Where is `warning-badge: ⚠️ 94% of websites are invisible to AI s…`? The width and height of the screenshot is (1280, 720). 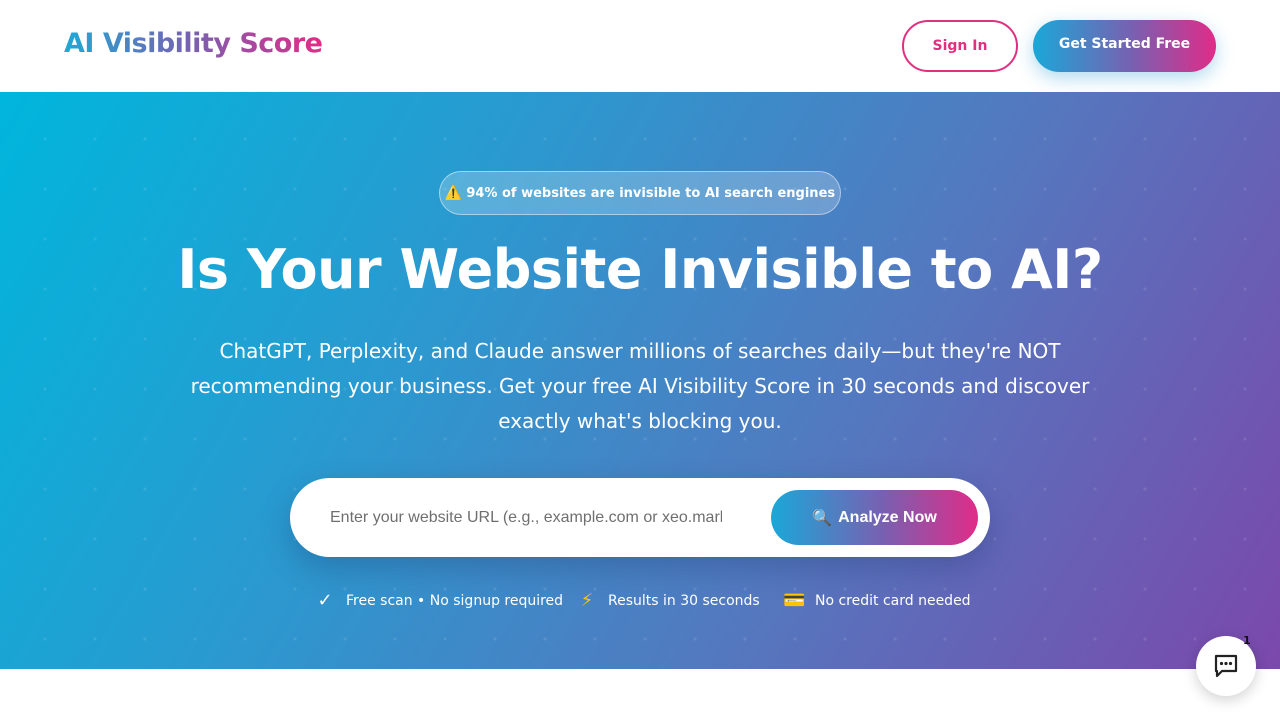
warning-badge: ⚠️ 94% of websites are invisible to AI s… is located at coordinates (640, 193).